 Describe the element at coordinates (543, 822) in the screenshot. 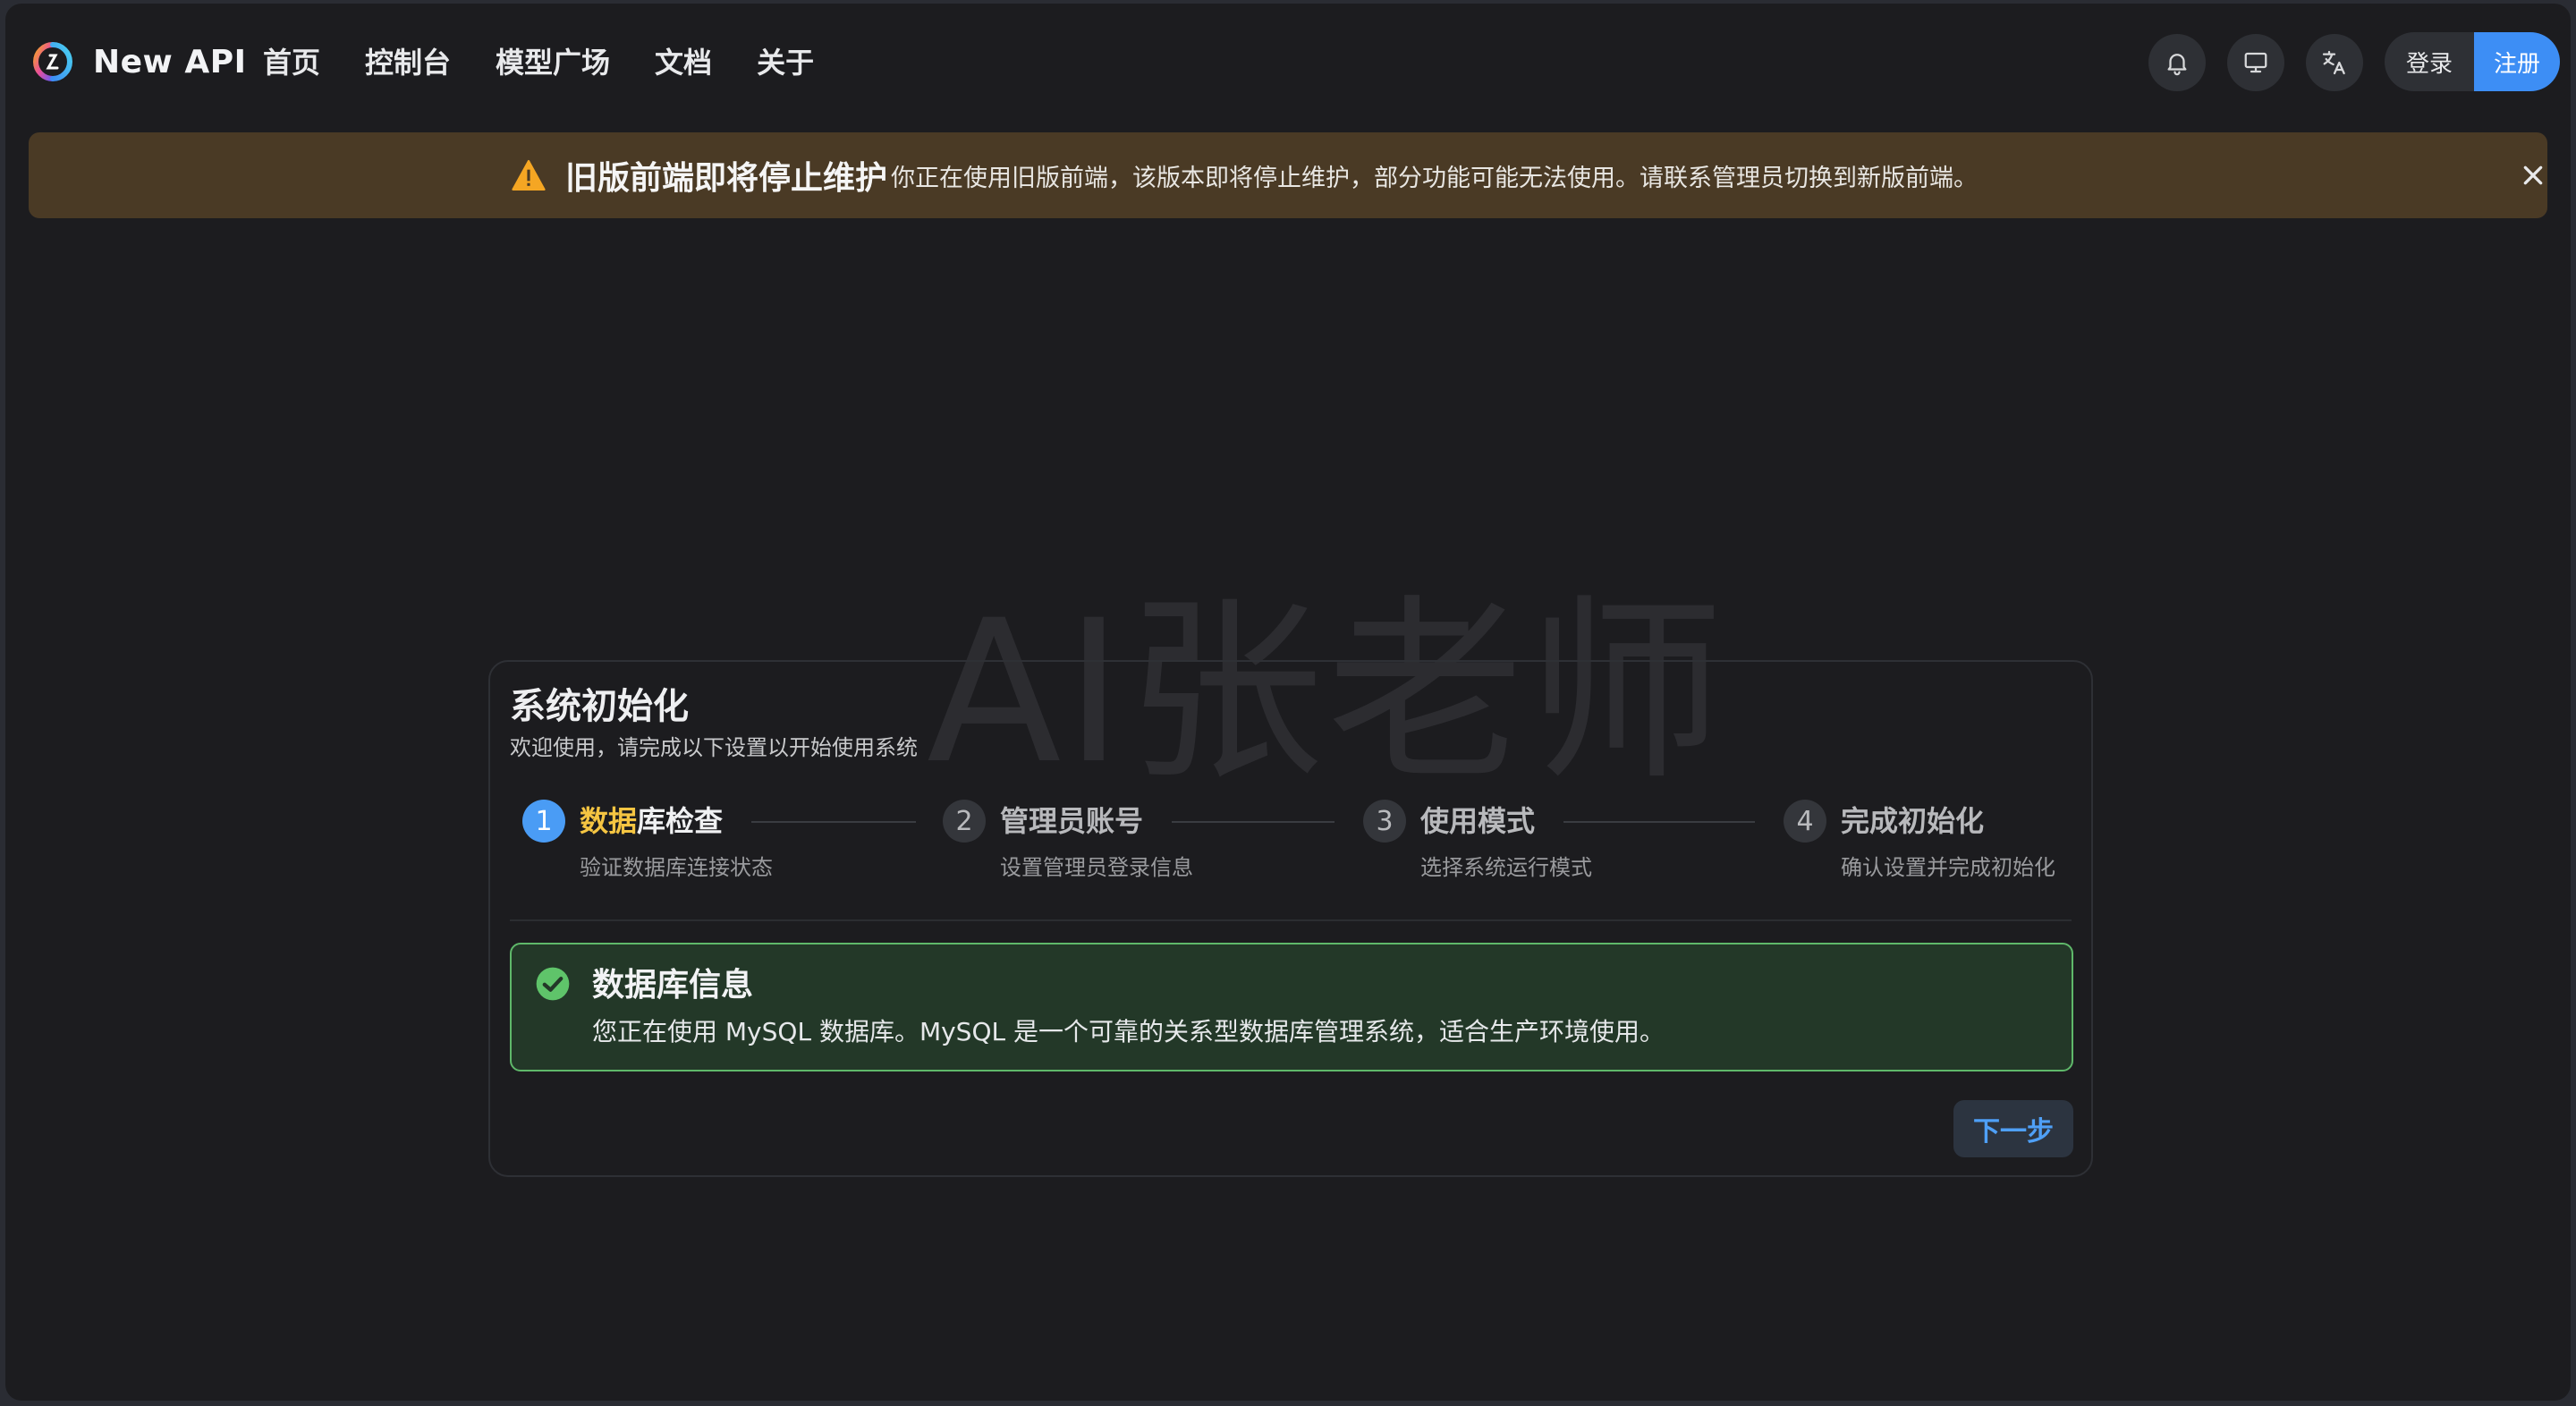

I see `step-number: 1` at that location.